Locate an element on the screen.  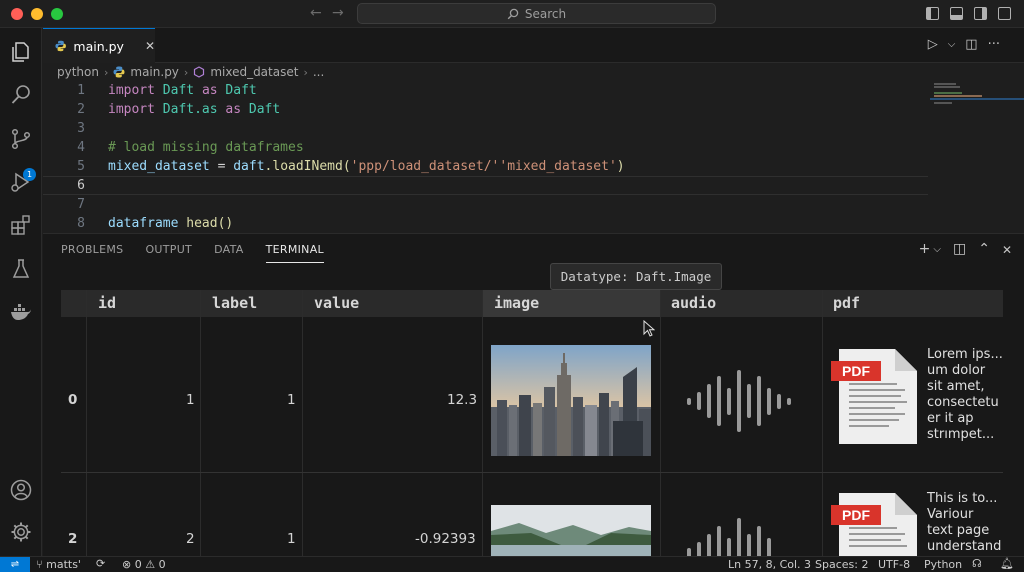
indentation: Spaces: 2 is located at coordinates (841, 564).